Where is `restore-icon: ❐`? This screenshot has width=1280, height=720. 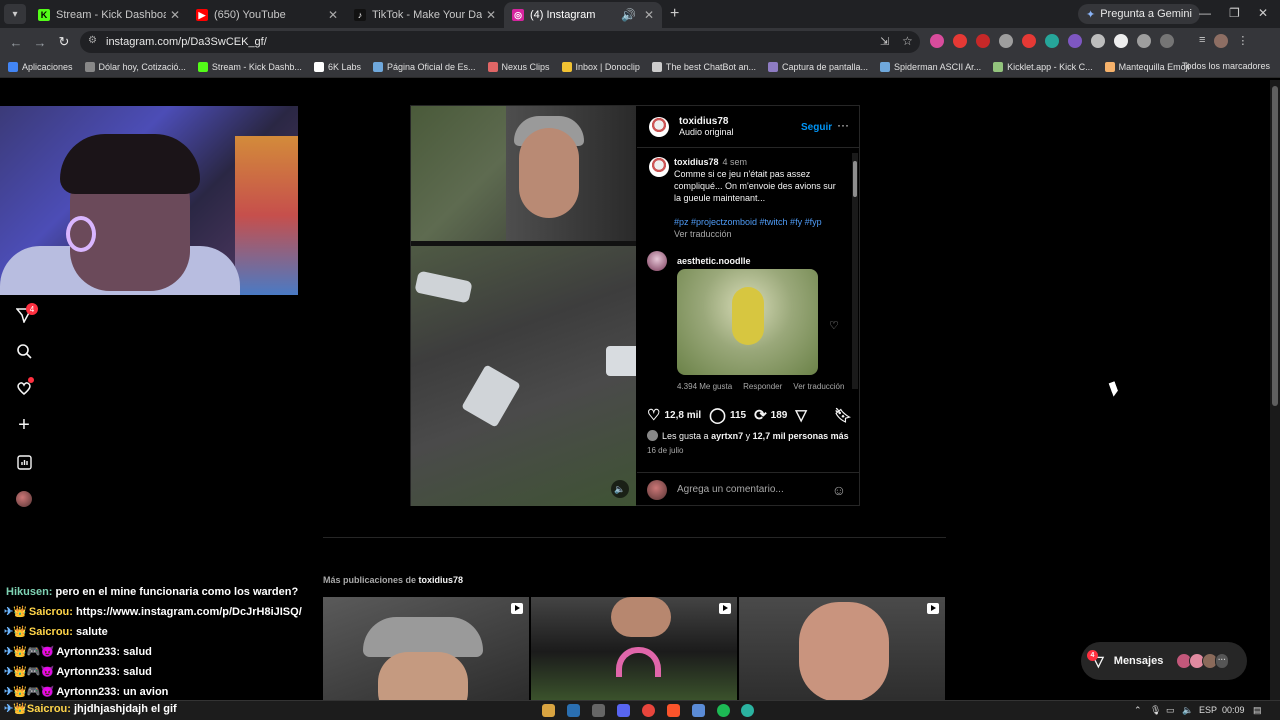
restore-icon: ❐ is located at coordinates (1234, 13).